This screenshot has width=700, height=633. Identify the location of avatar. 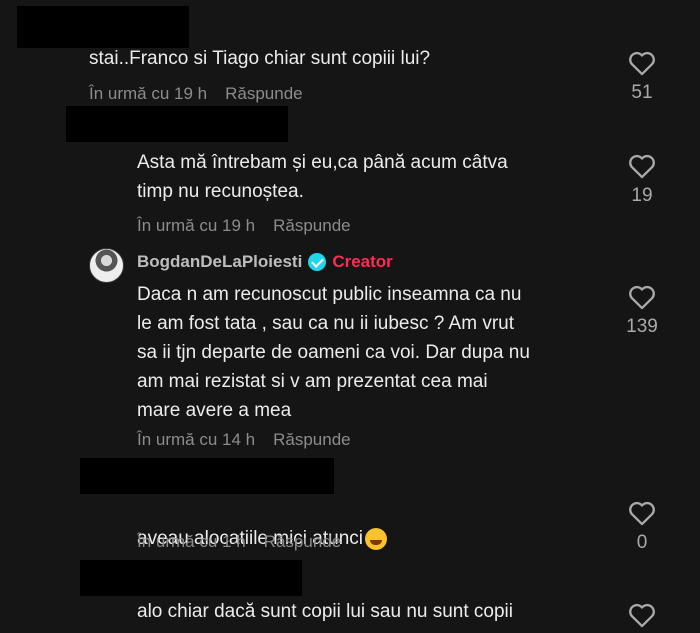
(106, 265).